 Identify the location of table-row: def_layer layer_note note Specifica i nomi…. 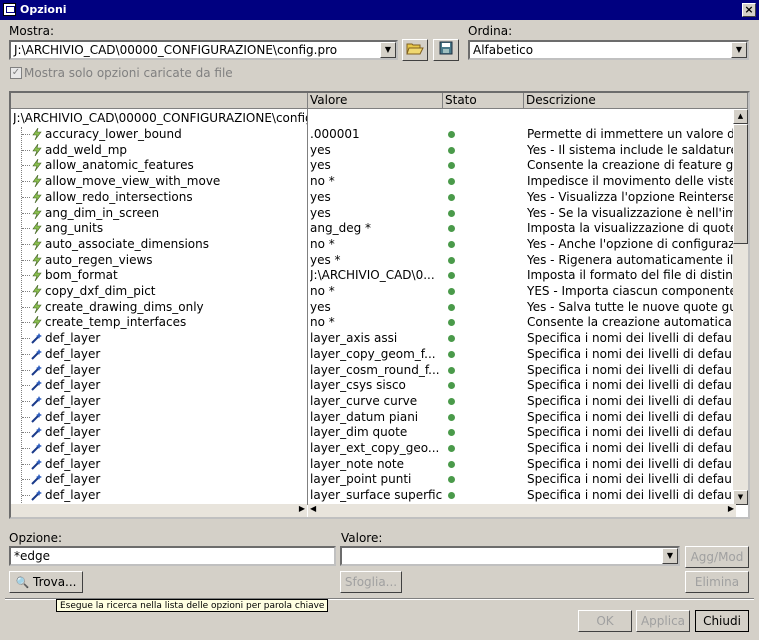
(373, 465).